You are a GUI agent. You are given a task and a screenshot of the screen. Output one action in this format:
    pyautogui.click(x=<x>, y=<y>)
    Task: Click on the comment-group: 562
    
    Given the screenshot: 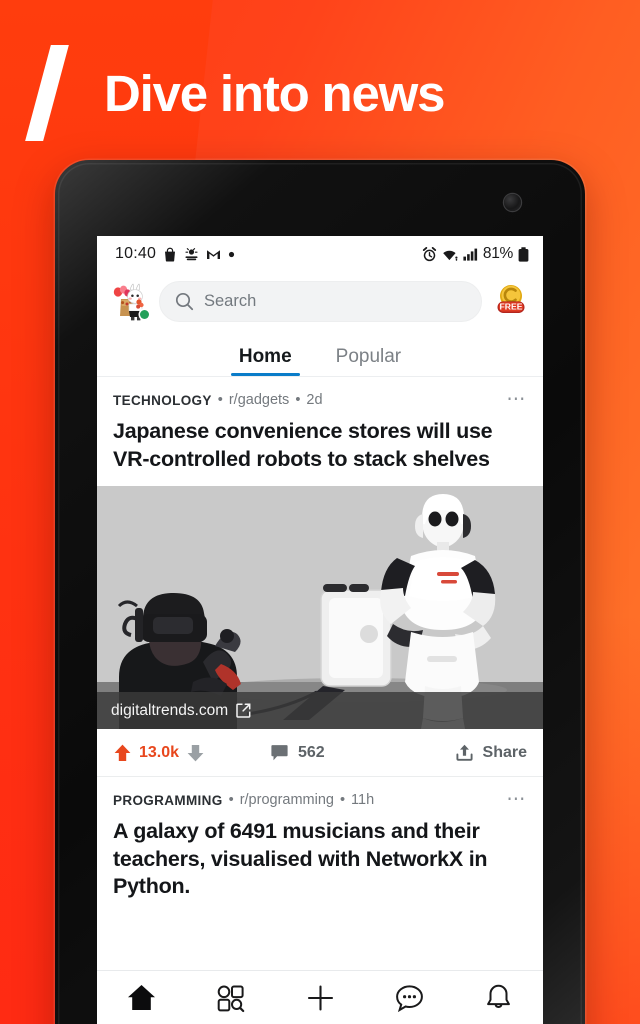 What is the action you would take?
    pyautogui.click(x=297, y=753)
    